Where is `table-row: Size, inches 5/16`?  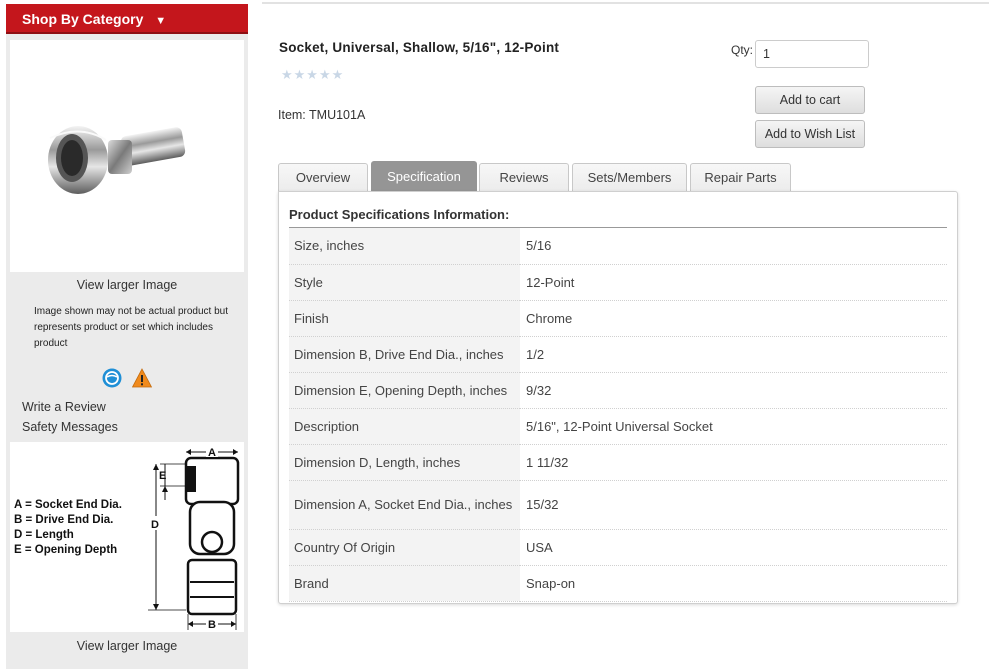 table-row: Size, inches 5/16 is located at coordinates (618, 246).